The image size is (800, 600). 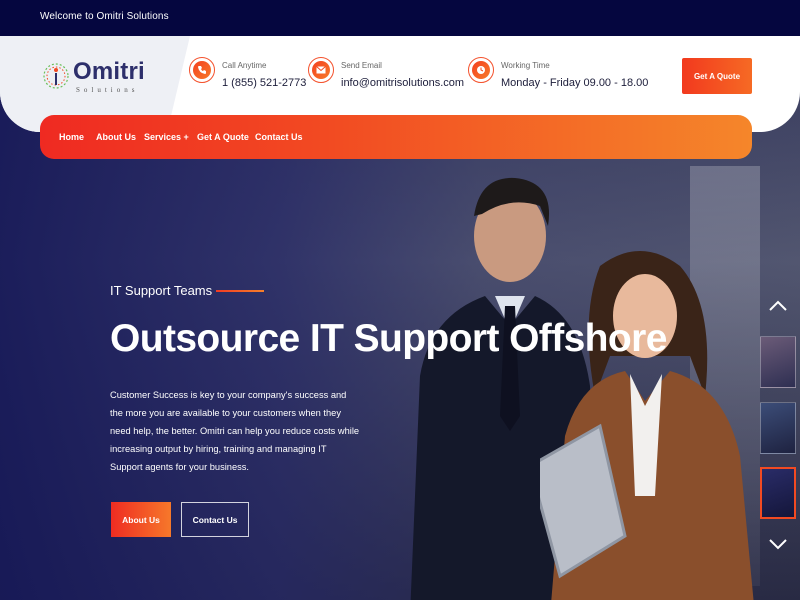 I want to click on slider-down-arrow-icon, so click(x=778, y=544).